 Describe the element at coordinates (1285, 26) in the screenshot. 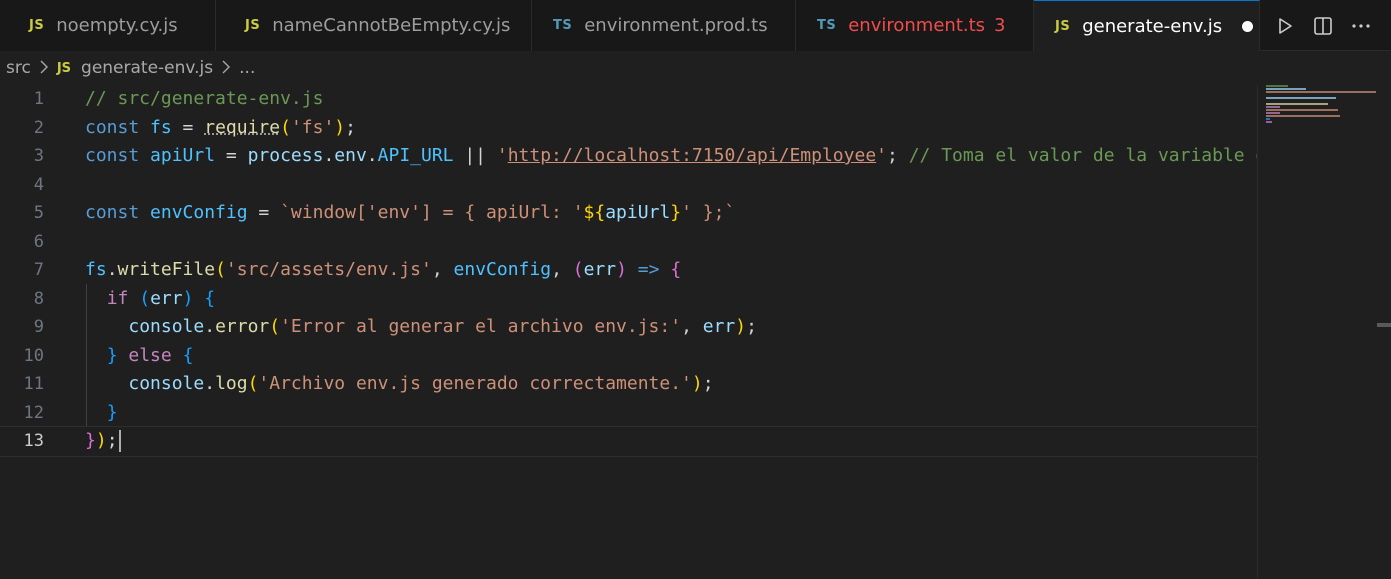

I see `run-icon` at that location.